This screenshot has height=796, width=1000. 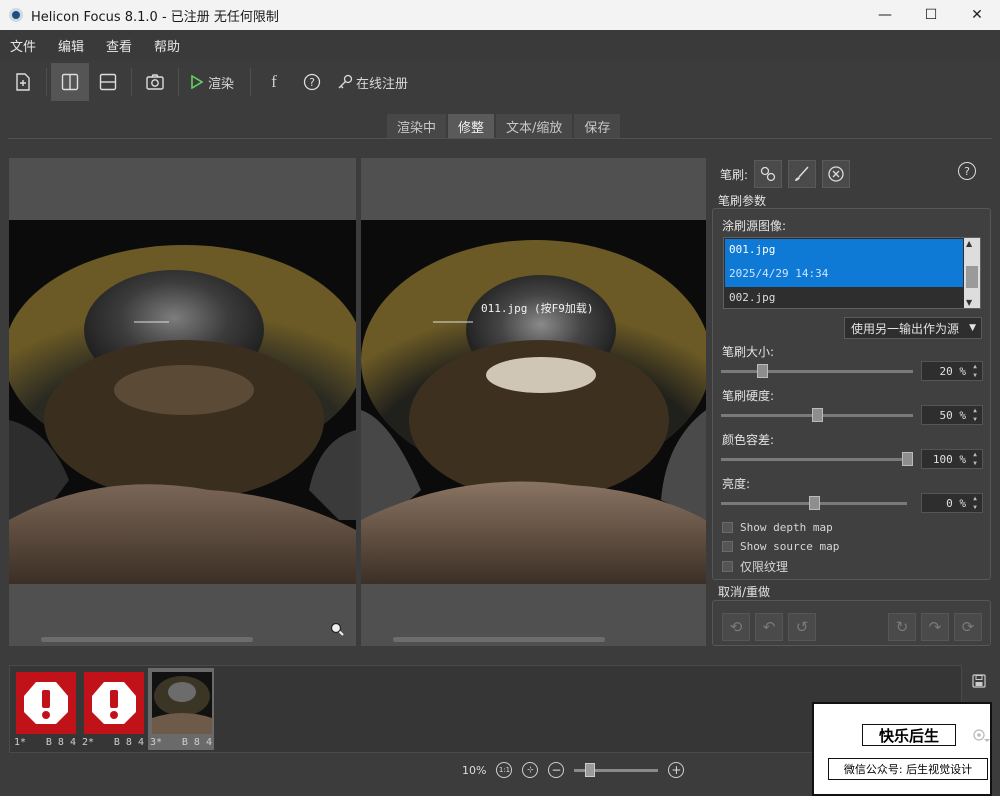 What do you see at coordinates (113, 709) in the screenshot?
I see `thumbnail-item: 2* B 8 4` at bounding box center [113, 709].